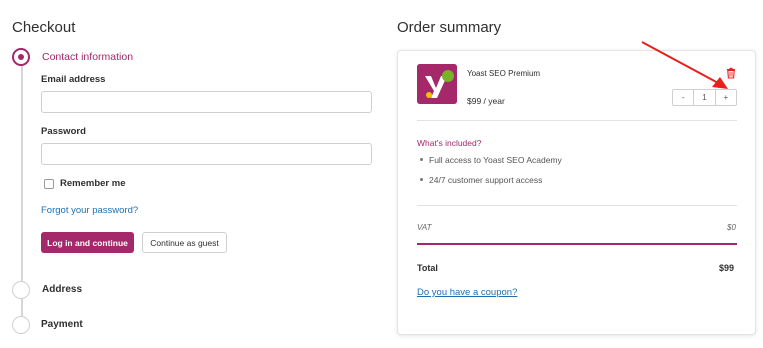 The width and height of the screenshot is (763, 348). What do you see at coordinates (727, 268) in the screenshot?
I see `total-value: $99` at bounding box center [727, 268].